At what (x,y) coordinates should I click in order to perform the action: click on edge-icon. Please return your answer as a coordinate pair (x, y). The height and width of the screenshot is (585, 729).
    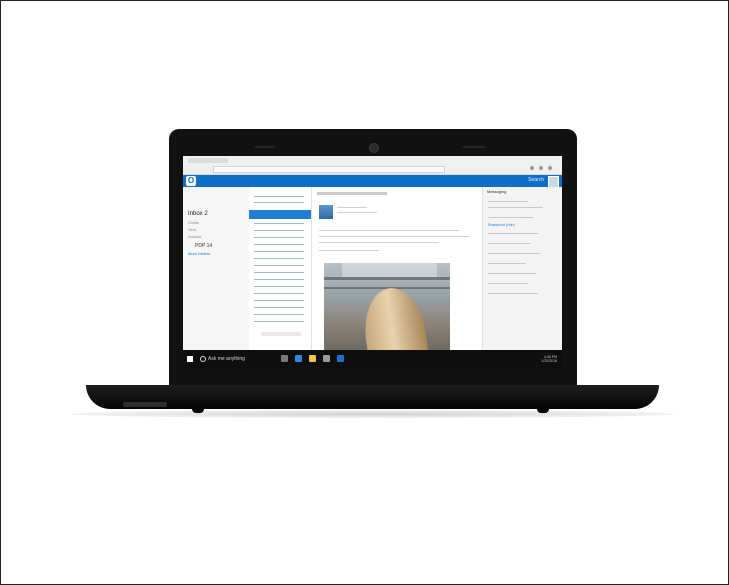
    Looking at the image, I should click on (298, 358).